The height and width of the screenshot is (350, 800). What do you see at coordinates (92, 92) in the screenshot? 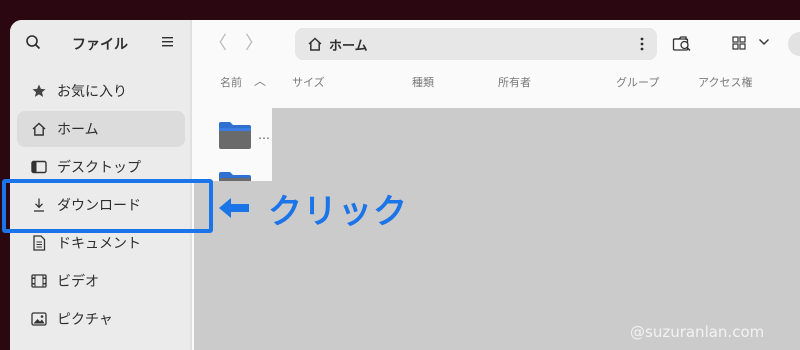
I see `sidebar-item-label: お気に入り` at bounding box center [92, 92].